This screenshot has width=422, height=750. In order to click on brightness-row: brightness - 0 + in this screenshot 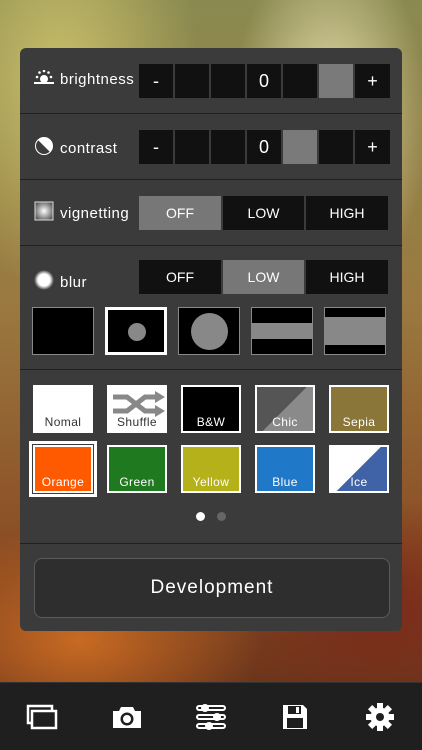, I will do `click(211, 81)`.